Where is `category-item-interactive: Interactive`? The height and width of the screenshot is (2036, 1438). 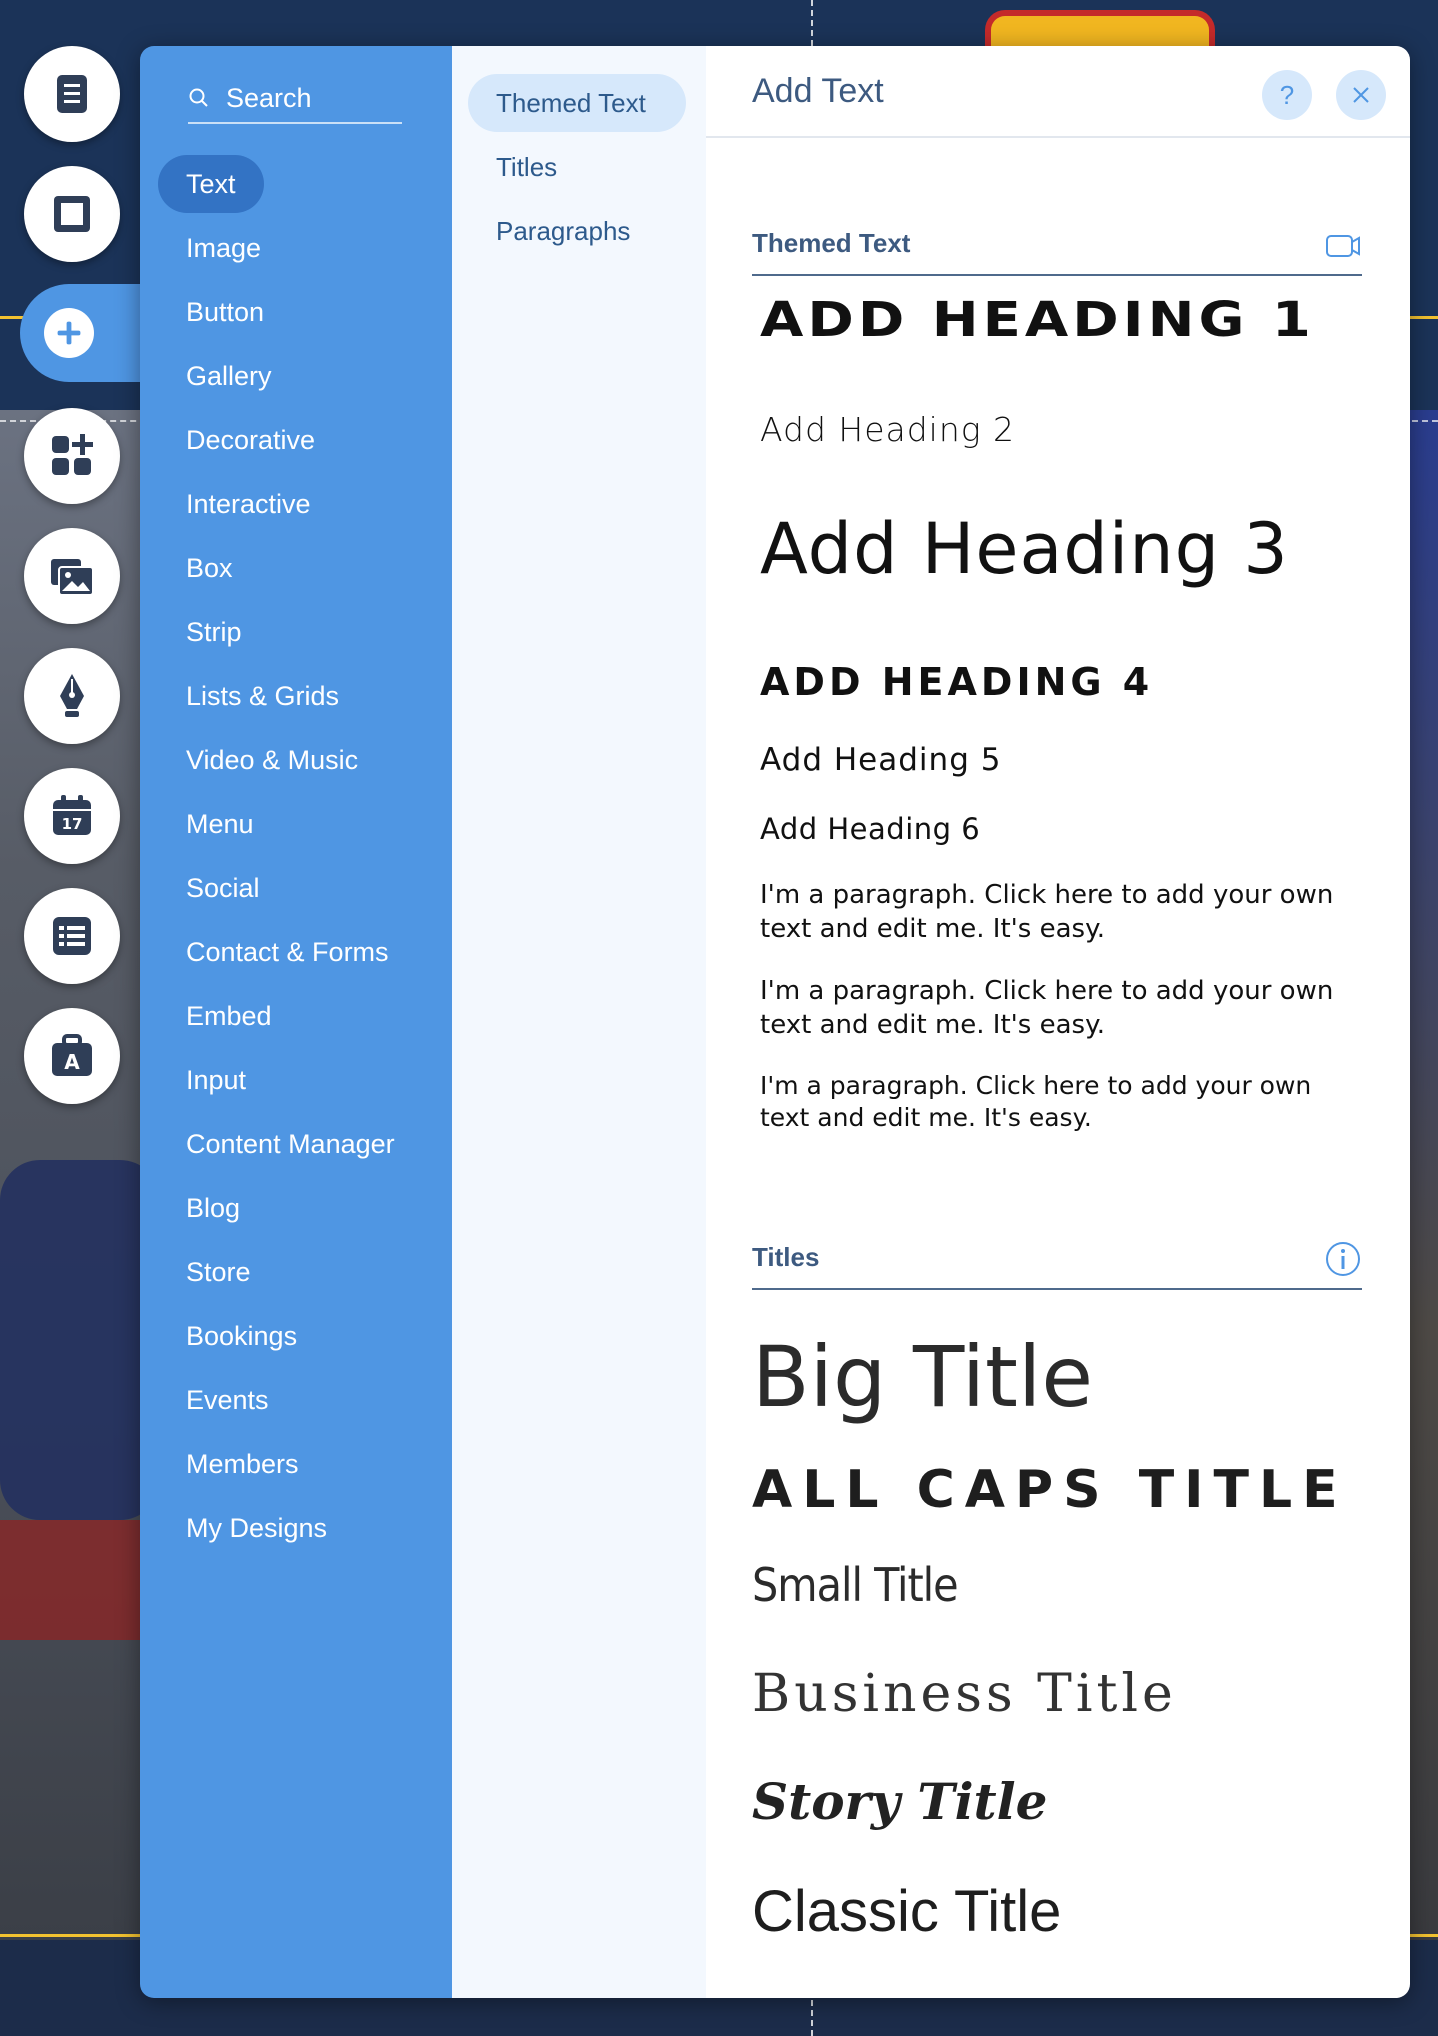 category-item-interactive: Interactive is located at coordinates (298, 504).